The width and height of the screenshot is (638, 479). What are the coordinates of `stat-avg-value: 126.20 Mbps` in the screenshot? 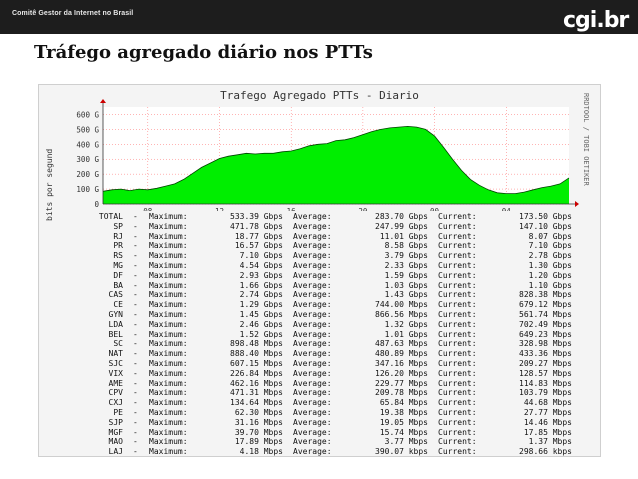 It's located at (401, 373).